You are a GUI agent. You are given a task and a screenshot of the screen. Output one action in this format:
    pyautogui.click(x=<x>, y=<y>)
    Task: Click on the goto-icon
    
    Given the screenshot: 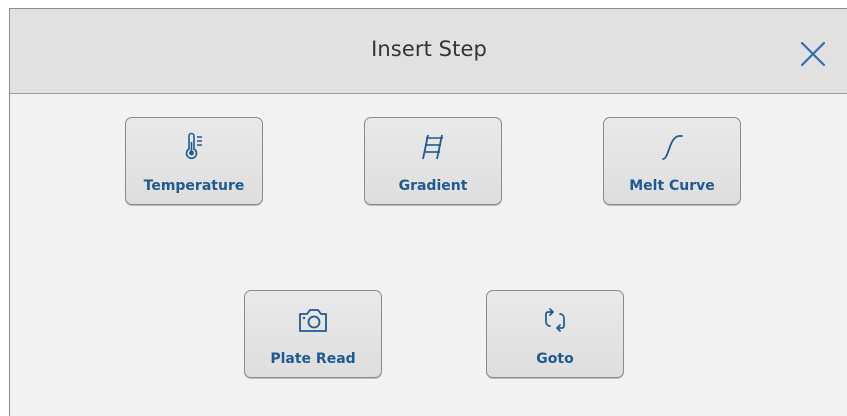 What is the action you would take?
    pyautogui.click(x=555, y=320)
    